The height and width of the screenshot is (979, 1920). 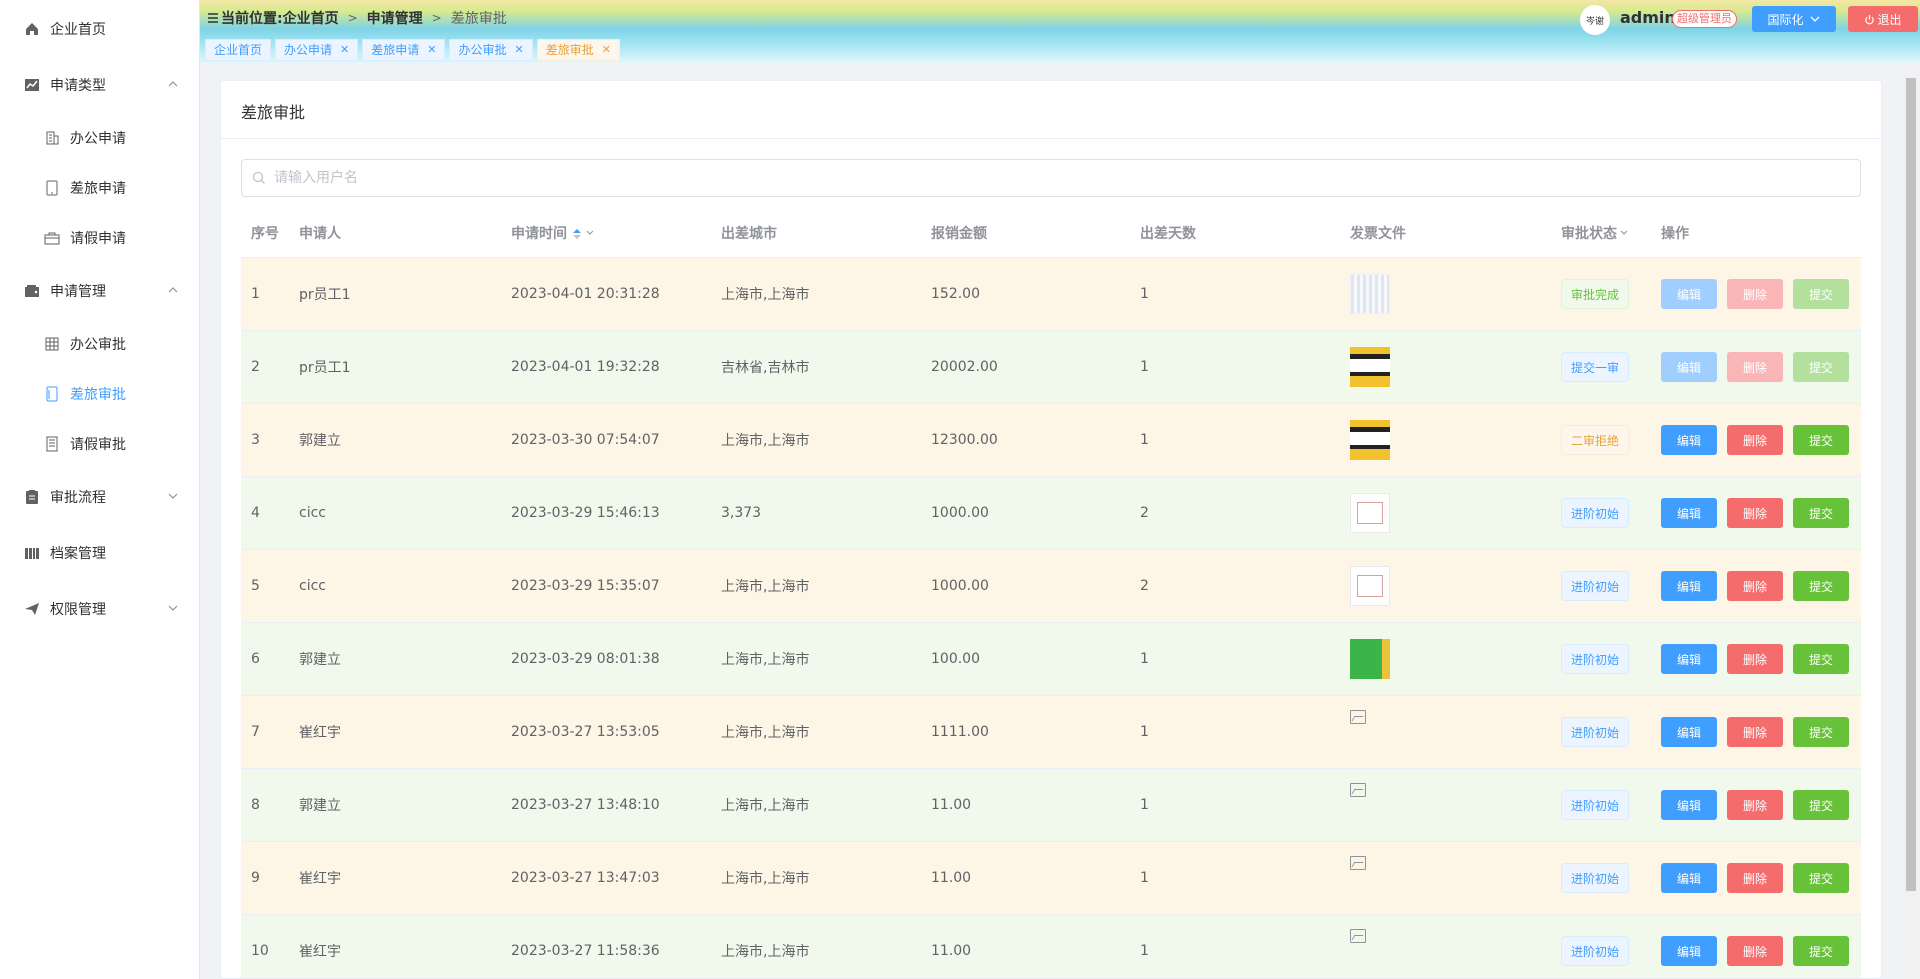 I want to click on breadcrumb-home: 当前位置:企业首页, so click(x=280, y=18).